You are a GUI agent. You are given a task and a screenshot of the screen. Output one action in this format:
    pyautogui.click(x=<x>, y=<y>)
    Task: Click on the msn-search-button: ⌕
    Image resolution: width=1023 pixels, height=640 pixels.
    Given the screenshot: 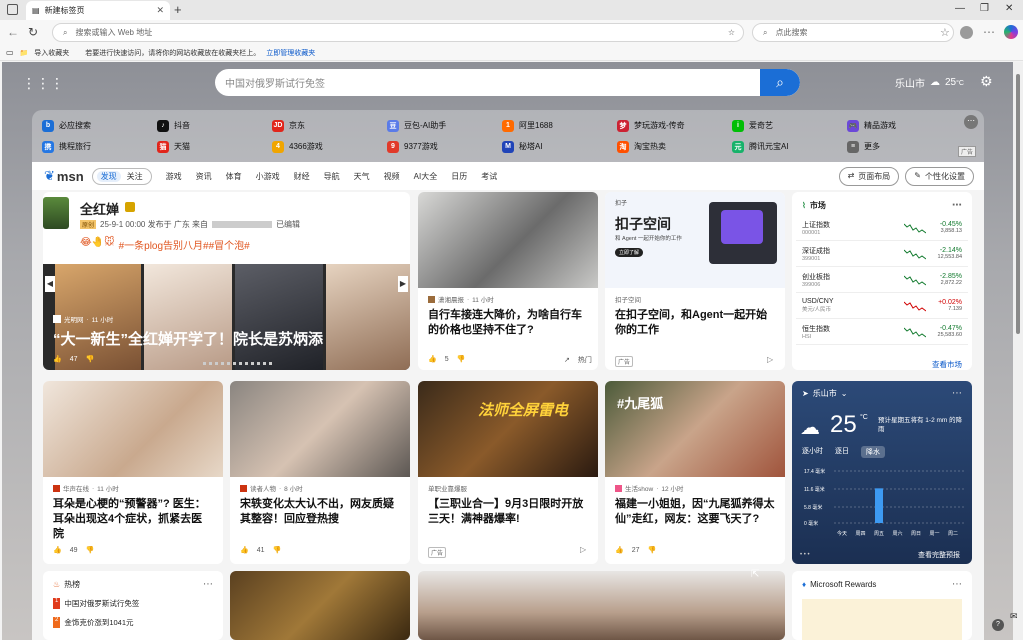 What is the action you would take?
    pyautogui.click(x=780, y=82)
    